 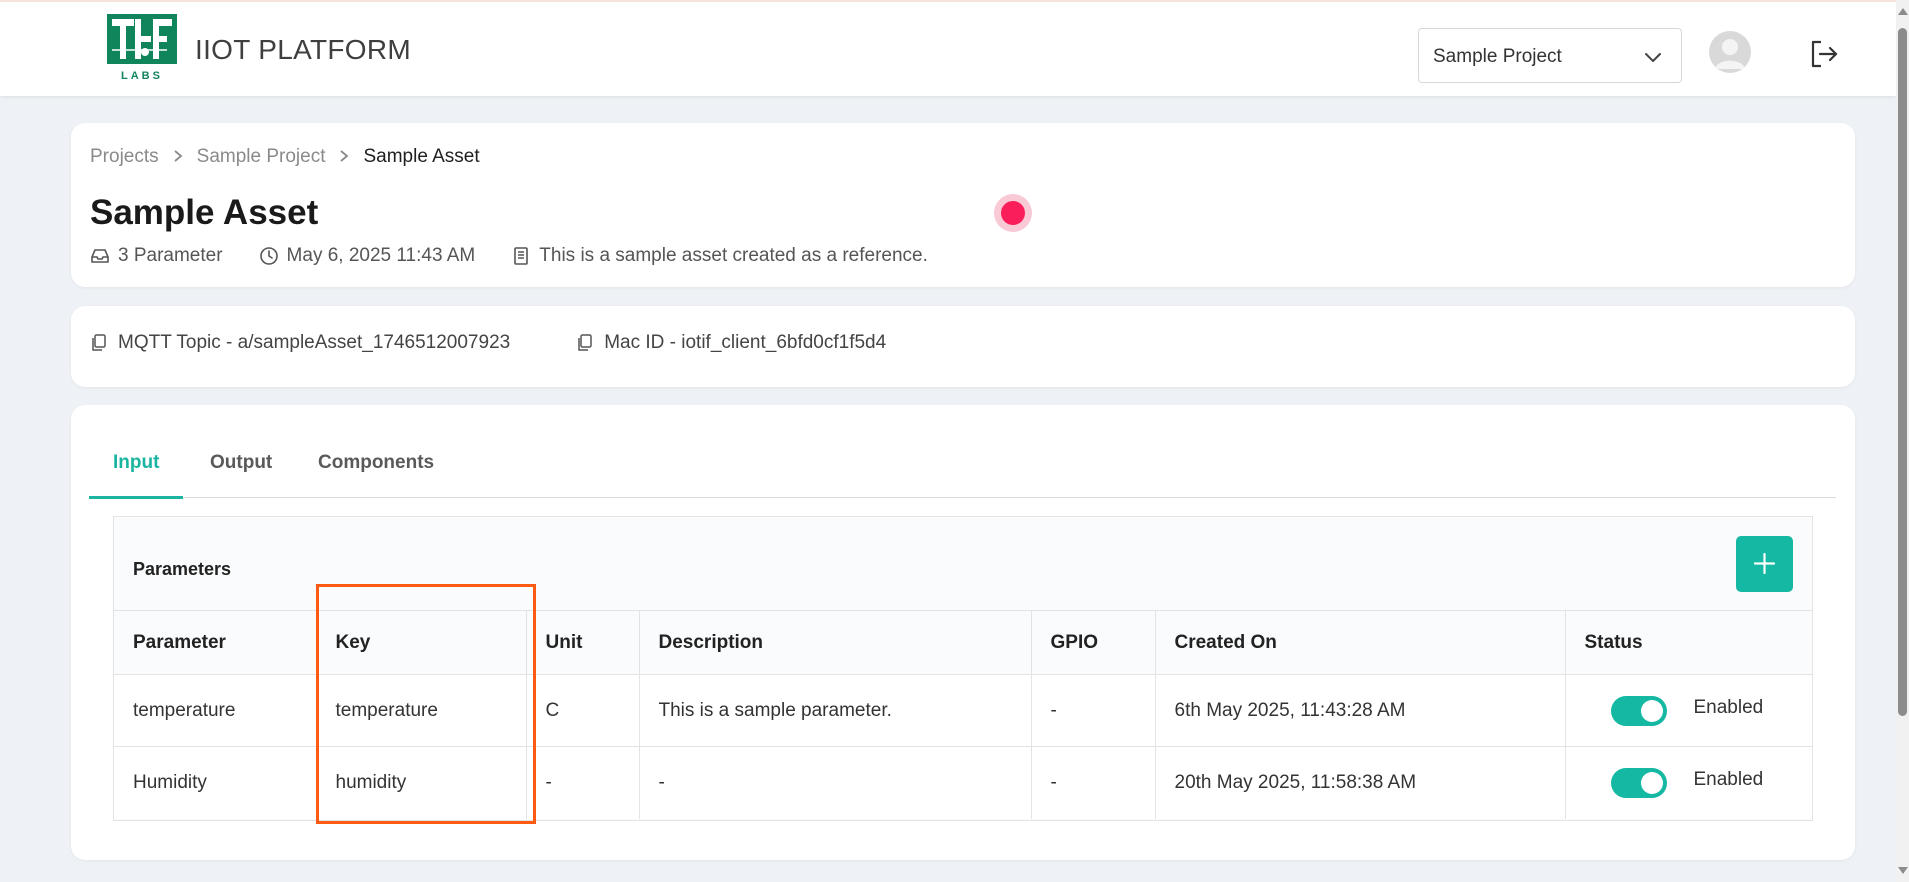 I want to click on add-parameter-button, so click(x=1764, y=564).